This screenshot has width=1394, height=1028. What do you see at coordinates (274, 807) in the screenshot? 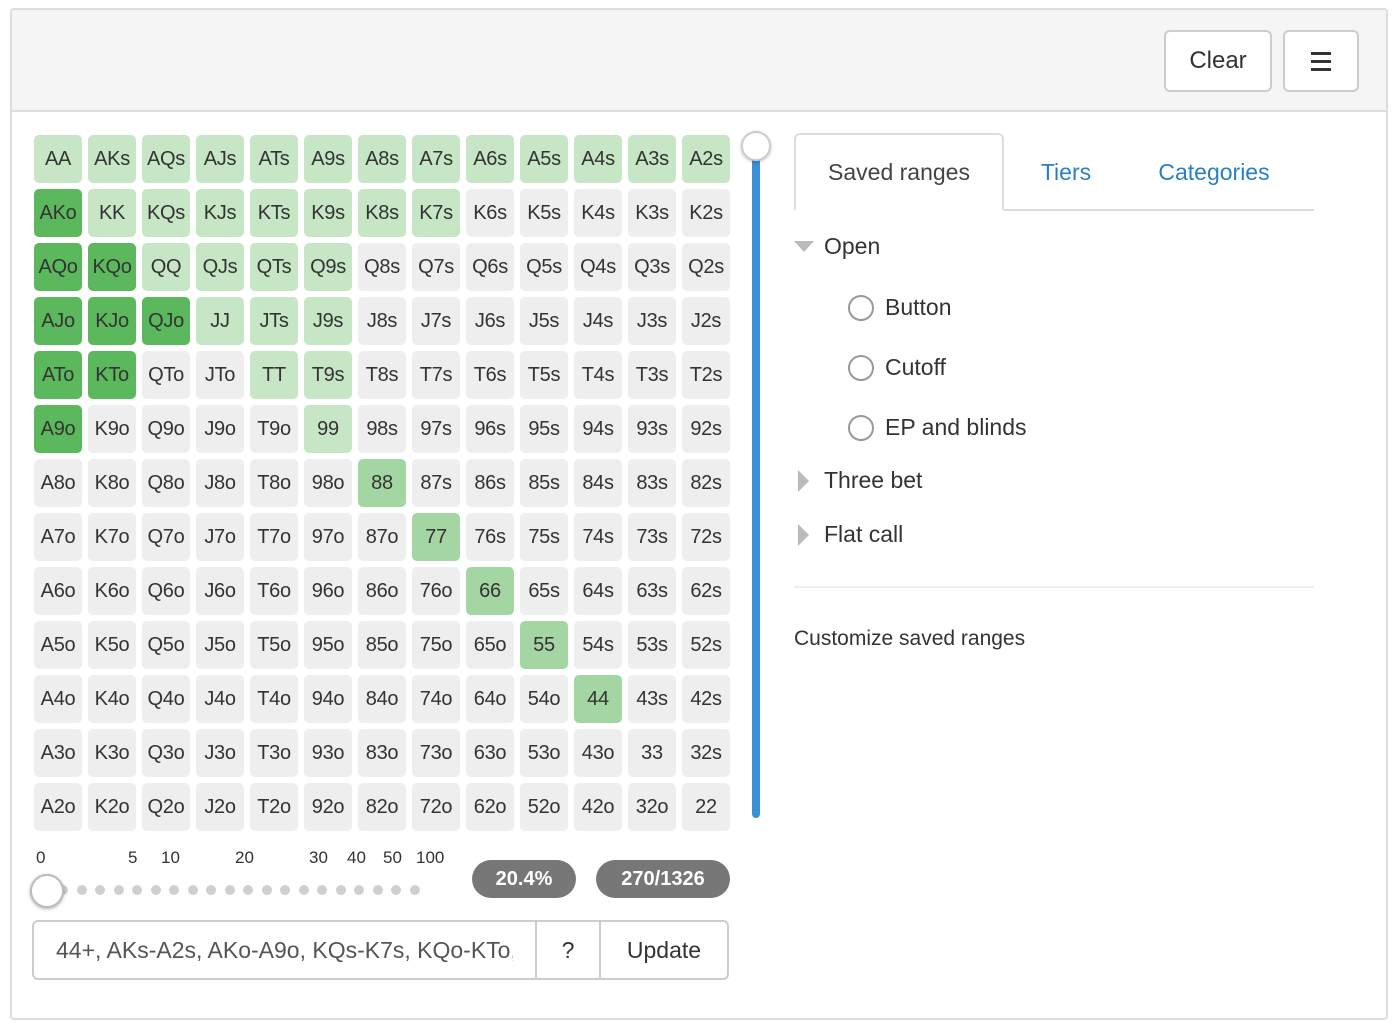
I see `hand-cell: T2o` at bounding box center [274, 807].